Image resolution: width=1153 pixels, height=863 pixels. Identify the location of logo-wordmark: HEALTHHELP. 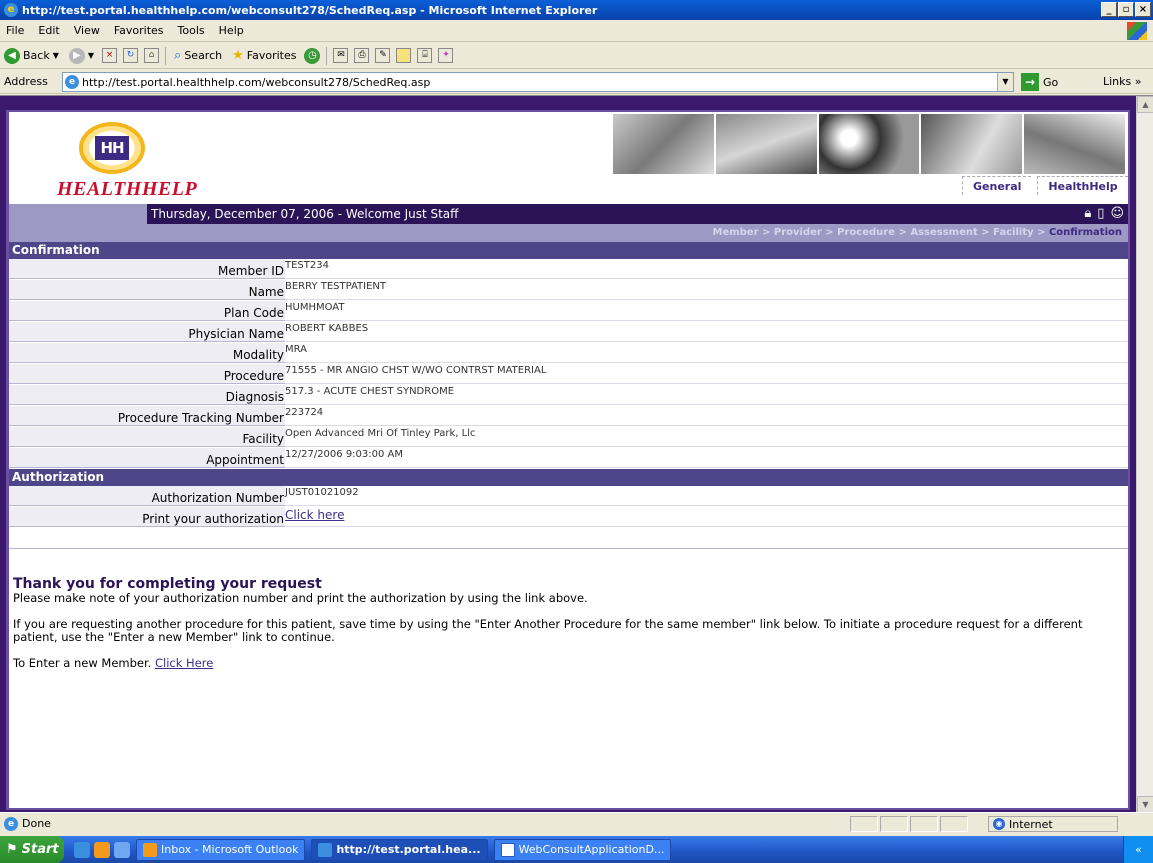
(127, 189).